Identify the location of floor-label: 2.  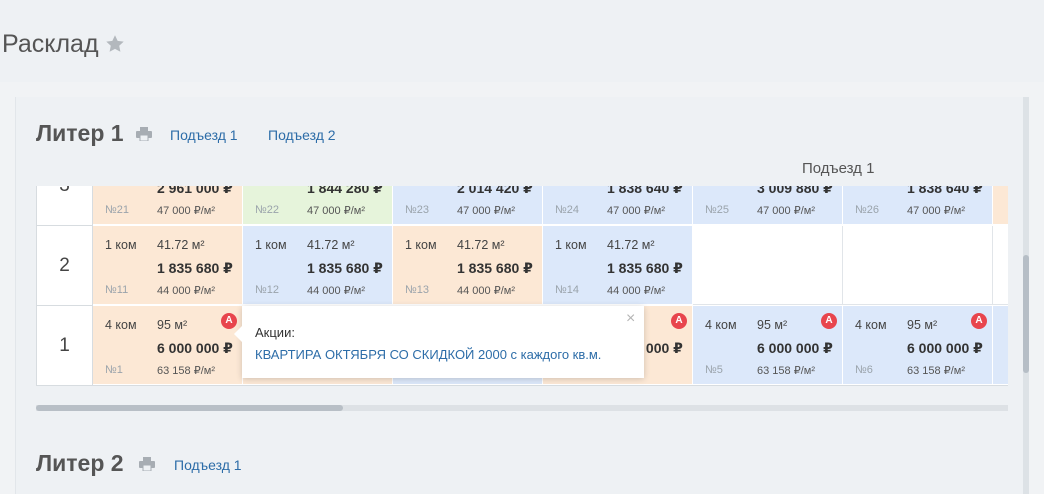
(65, 266).